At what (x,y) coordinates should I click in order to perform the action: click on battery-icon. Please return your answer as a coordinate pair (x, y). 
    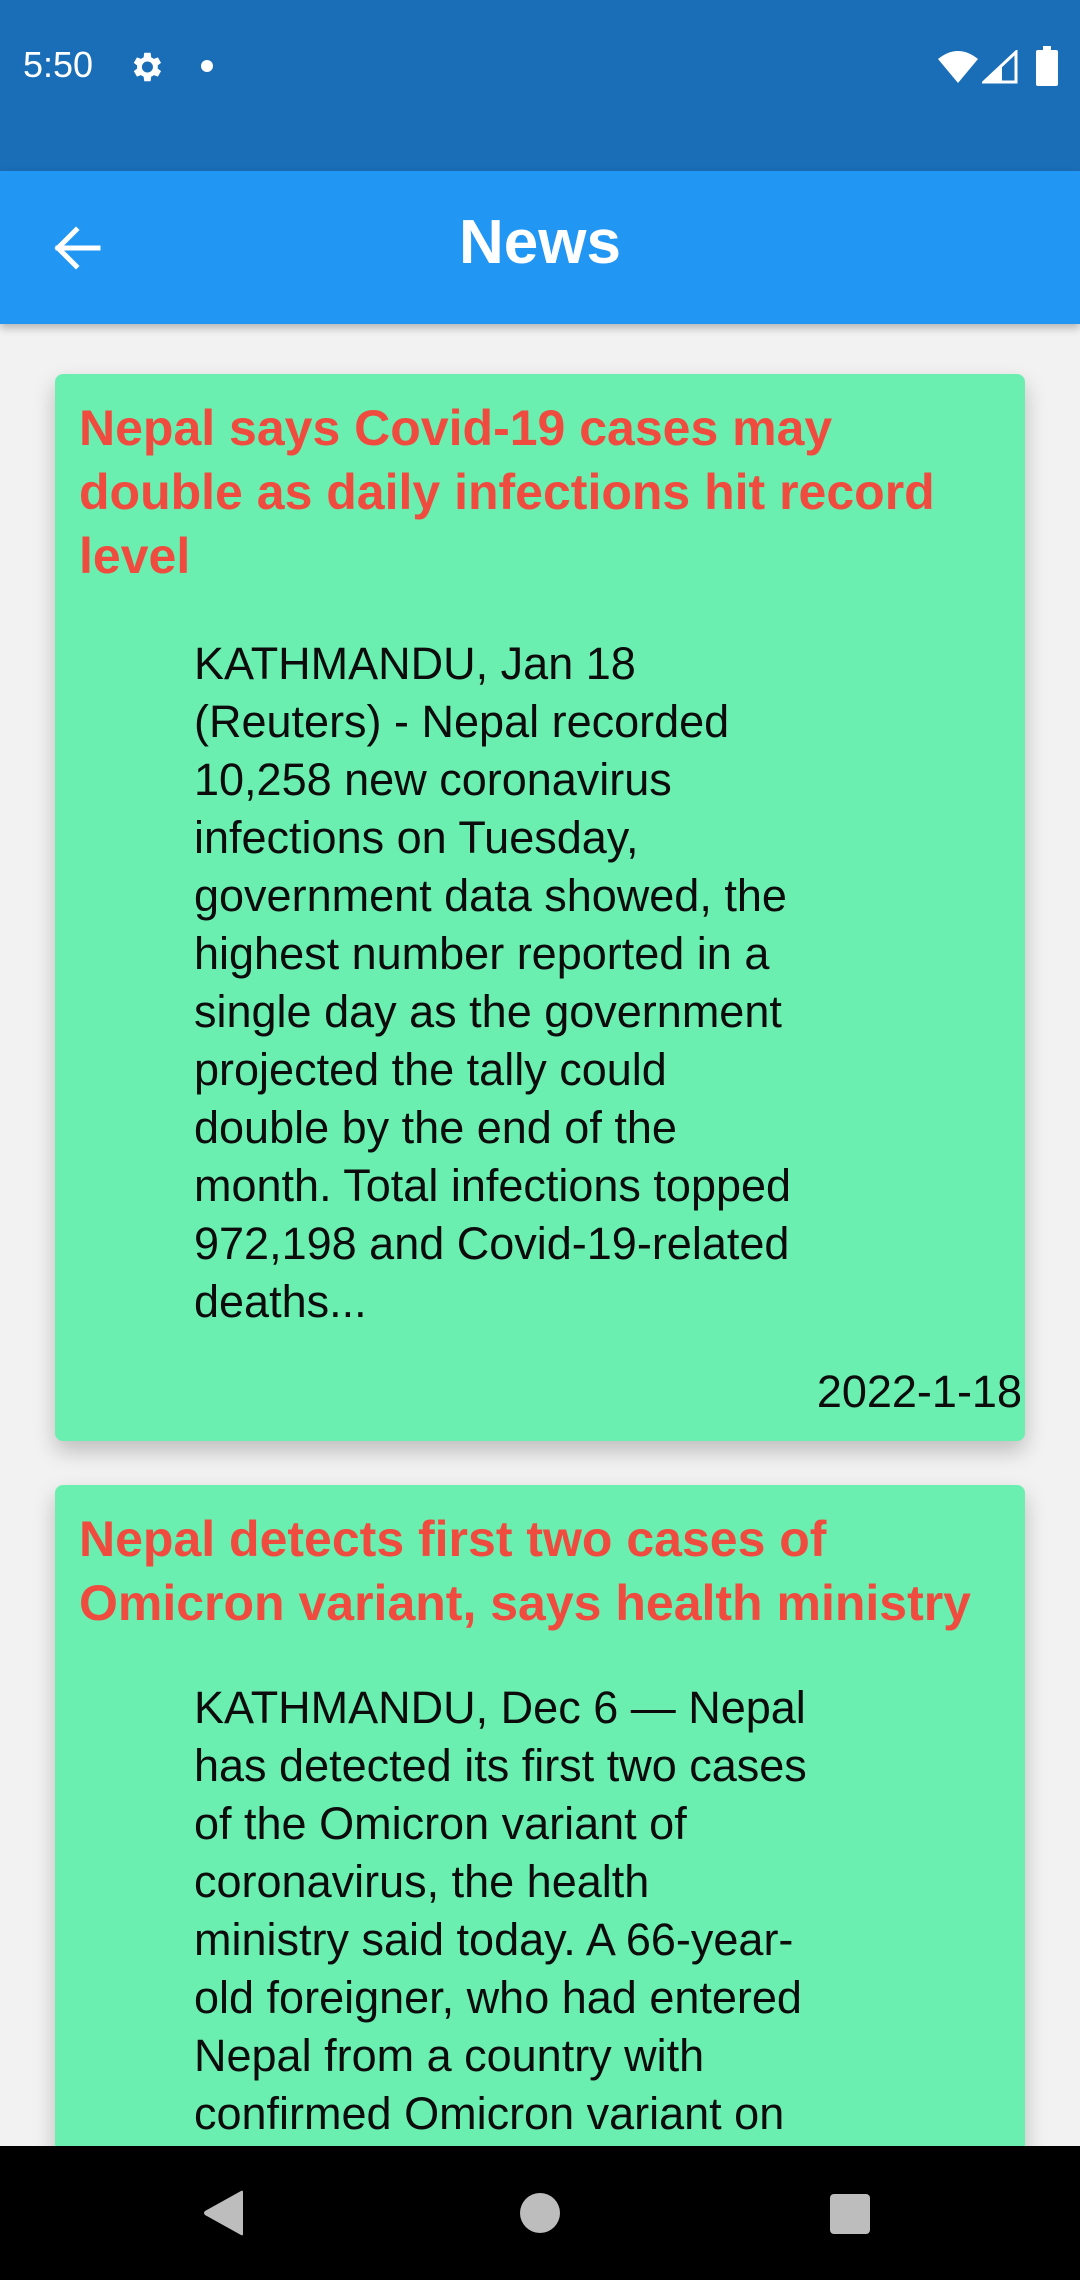
    Looking at the image, I should click on (1047, 66).